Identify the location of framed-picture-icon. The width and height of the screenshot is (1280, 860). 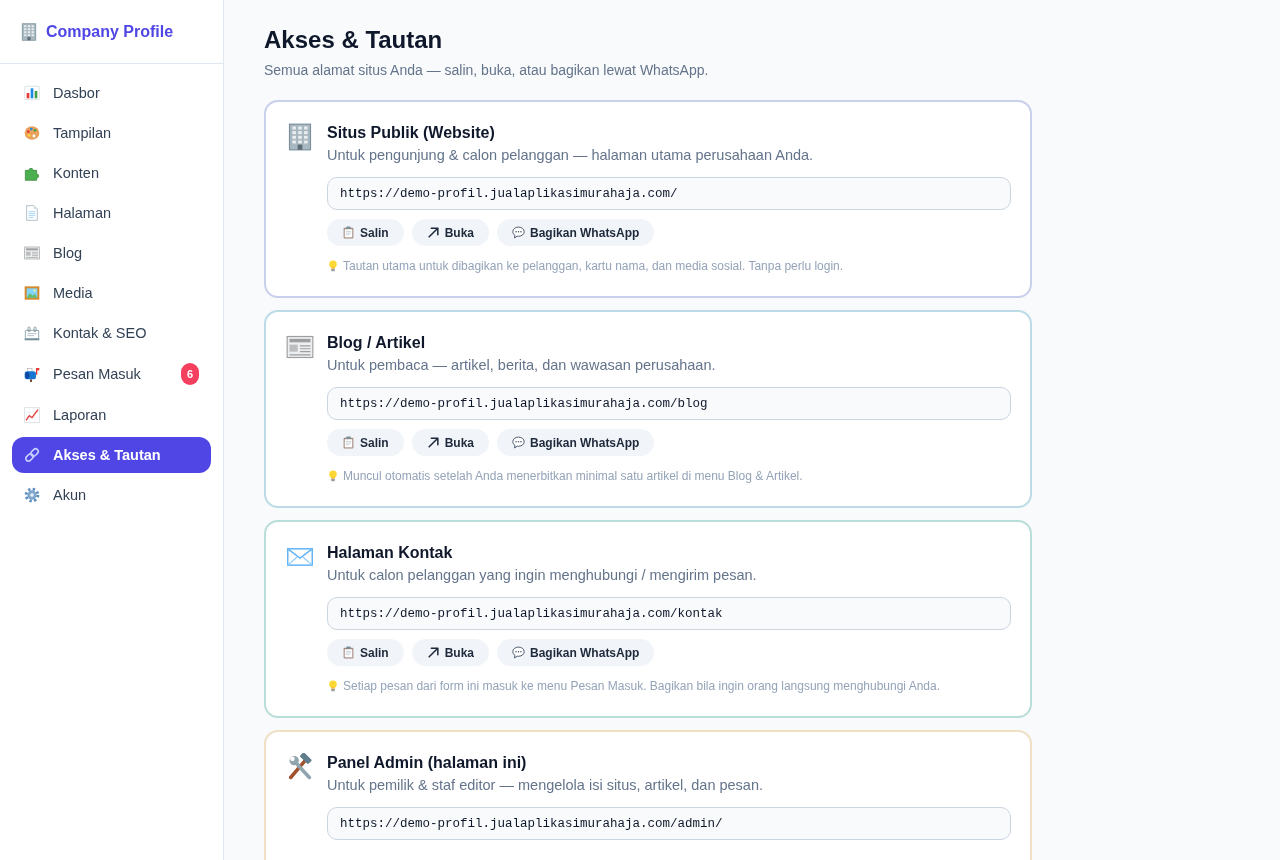
(32, 293).